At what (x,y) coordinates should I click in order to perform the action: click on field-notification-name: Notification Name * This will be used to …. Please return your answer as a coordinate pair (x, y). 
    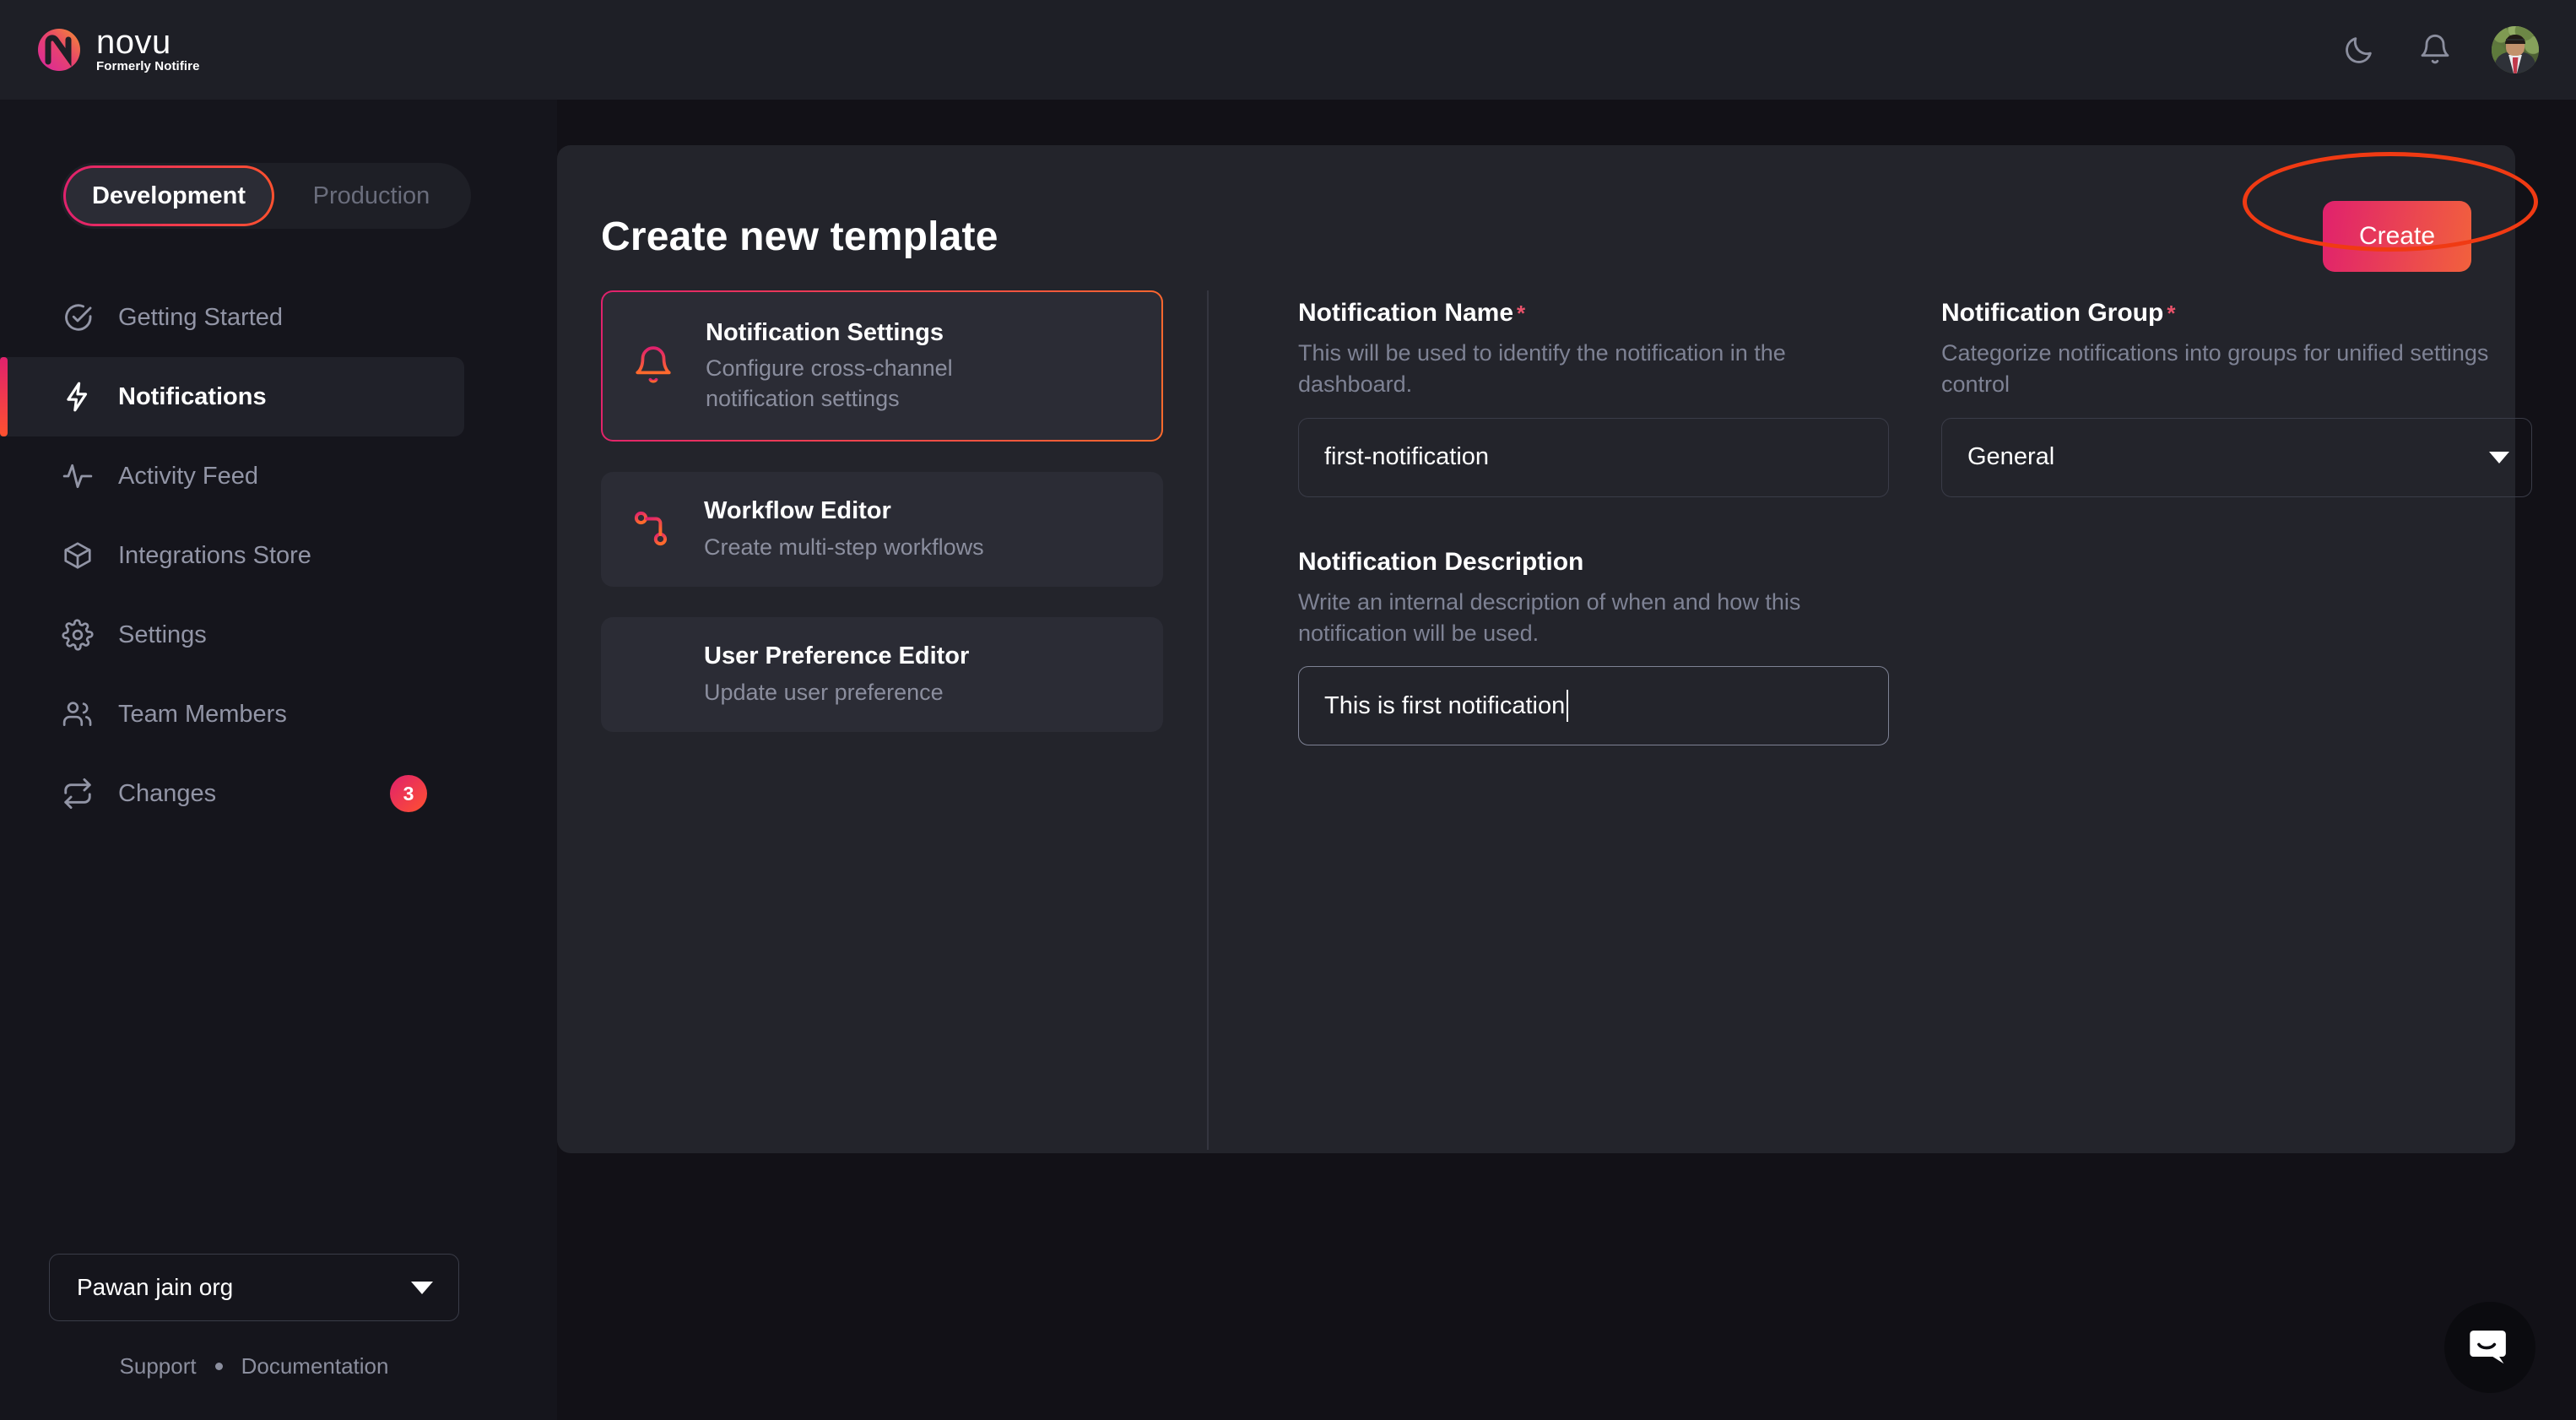
    Looking at the image, I should click on (1593, 398).